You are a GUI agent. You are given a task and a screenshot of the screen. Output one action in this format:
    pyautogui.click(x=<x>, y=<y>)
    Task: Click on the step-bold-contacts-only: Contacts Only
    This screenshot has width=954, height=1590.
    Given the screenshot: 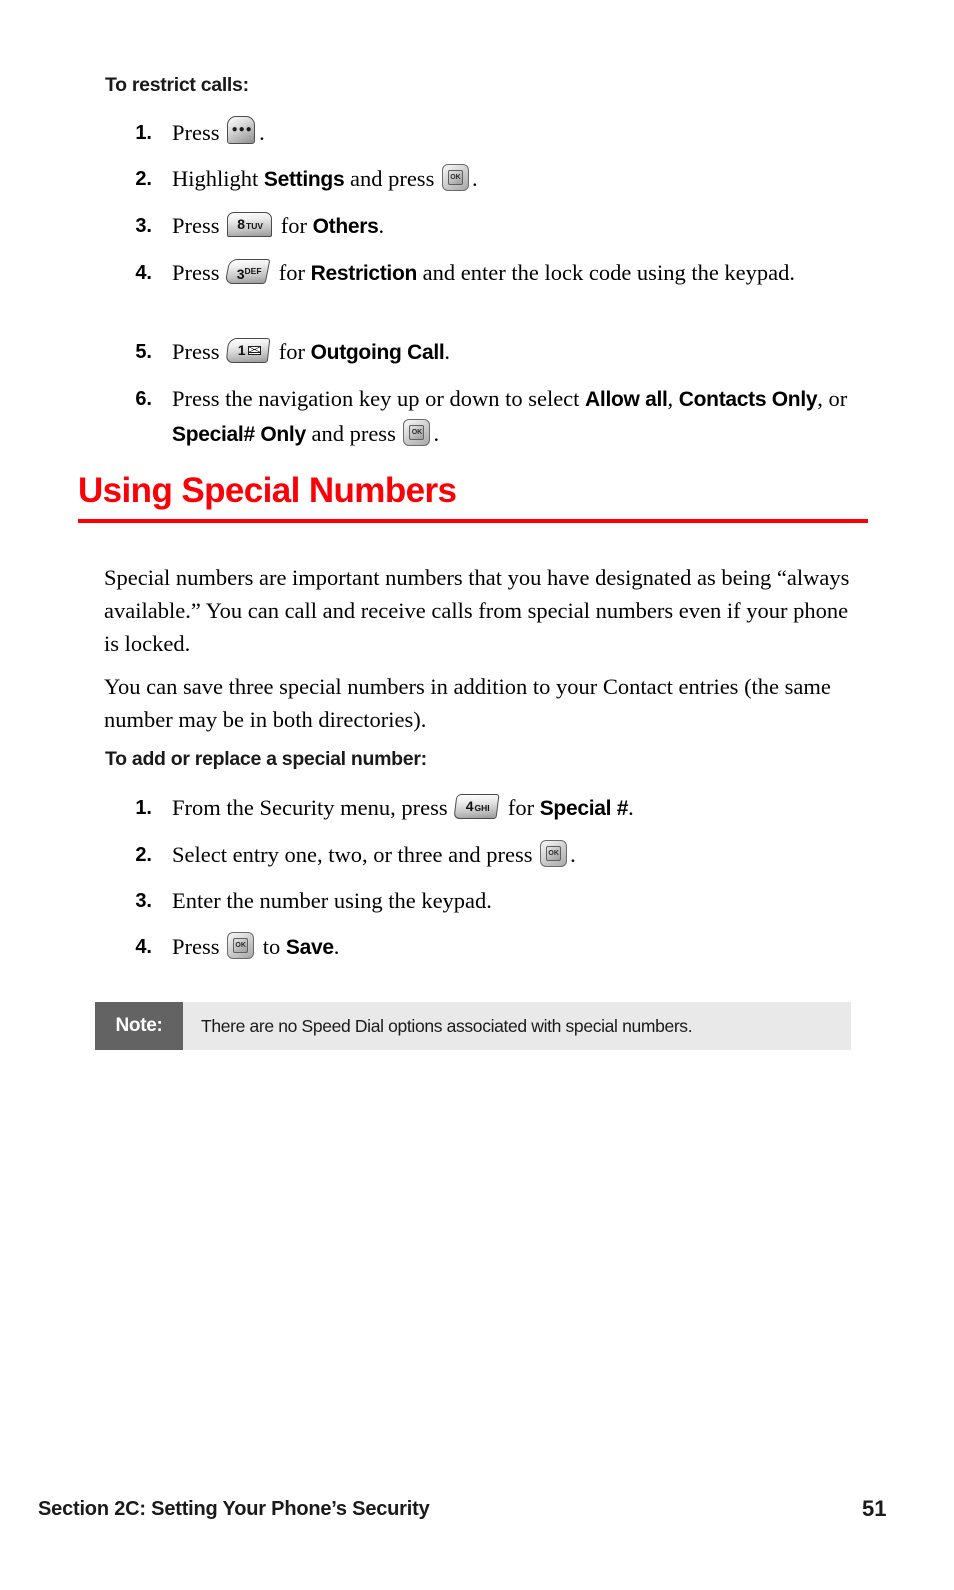 What is the action you would take?
    pyautogui.click(x=748, y=399)
    